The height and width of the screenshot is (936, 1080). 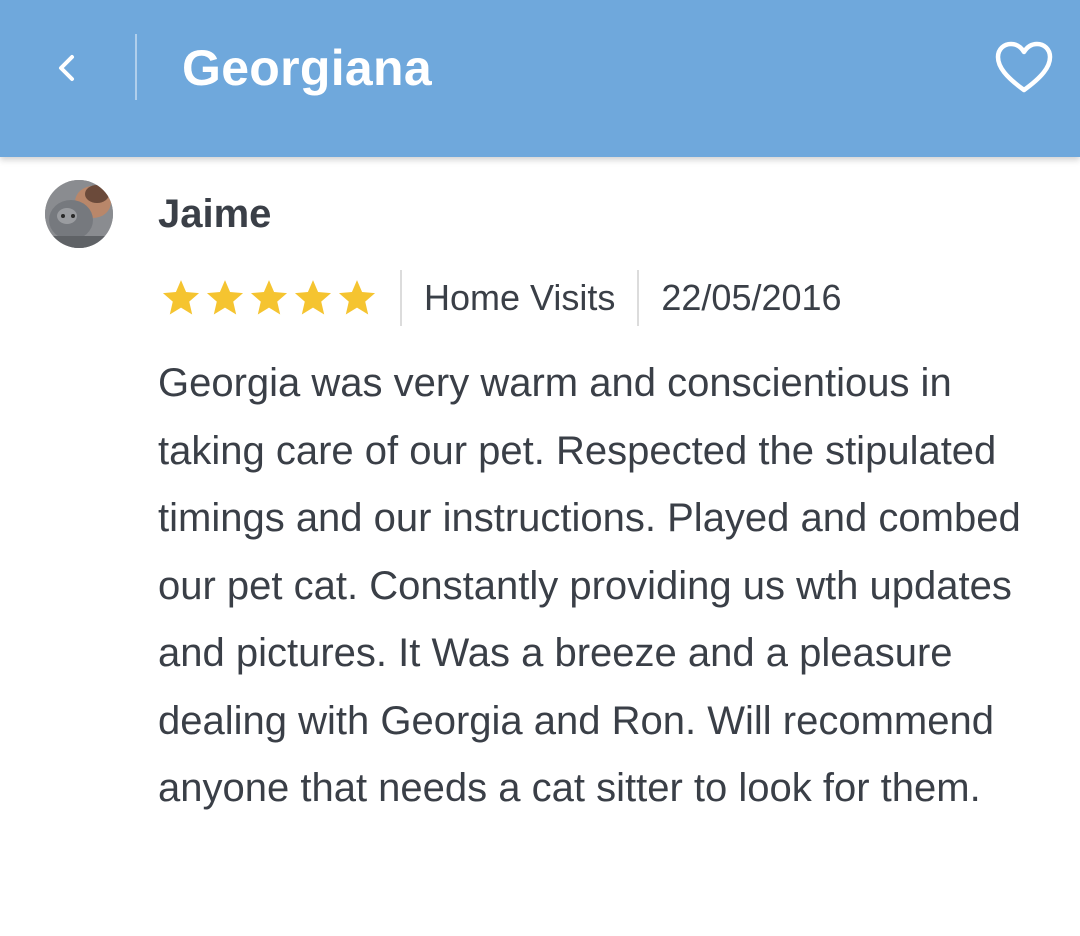 I want to click on heart-outline-icon, so click(x=1024, y=67).